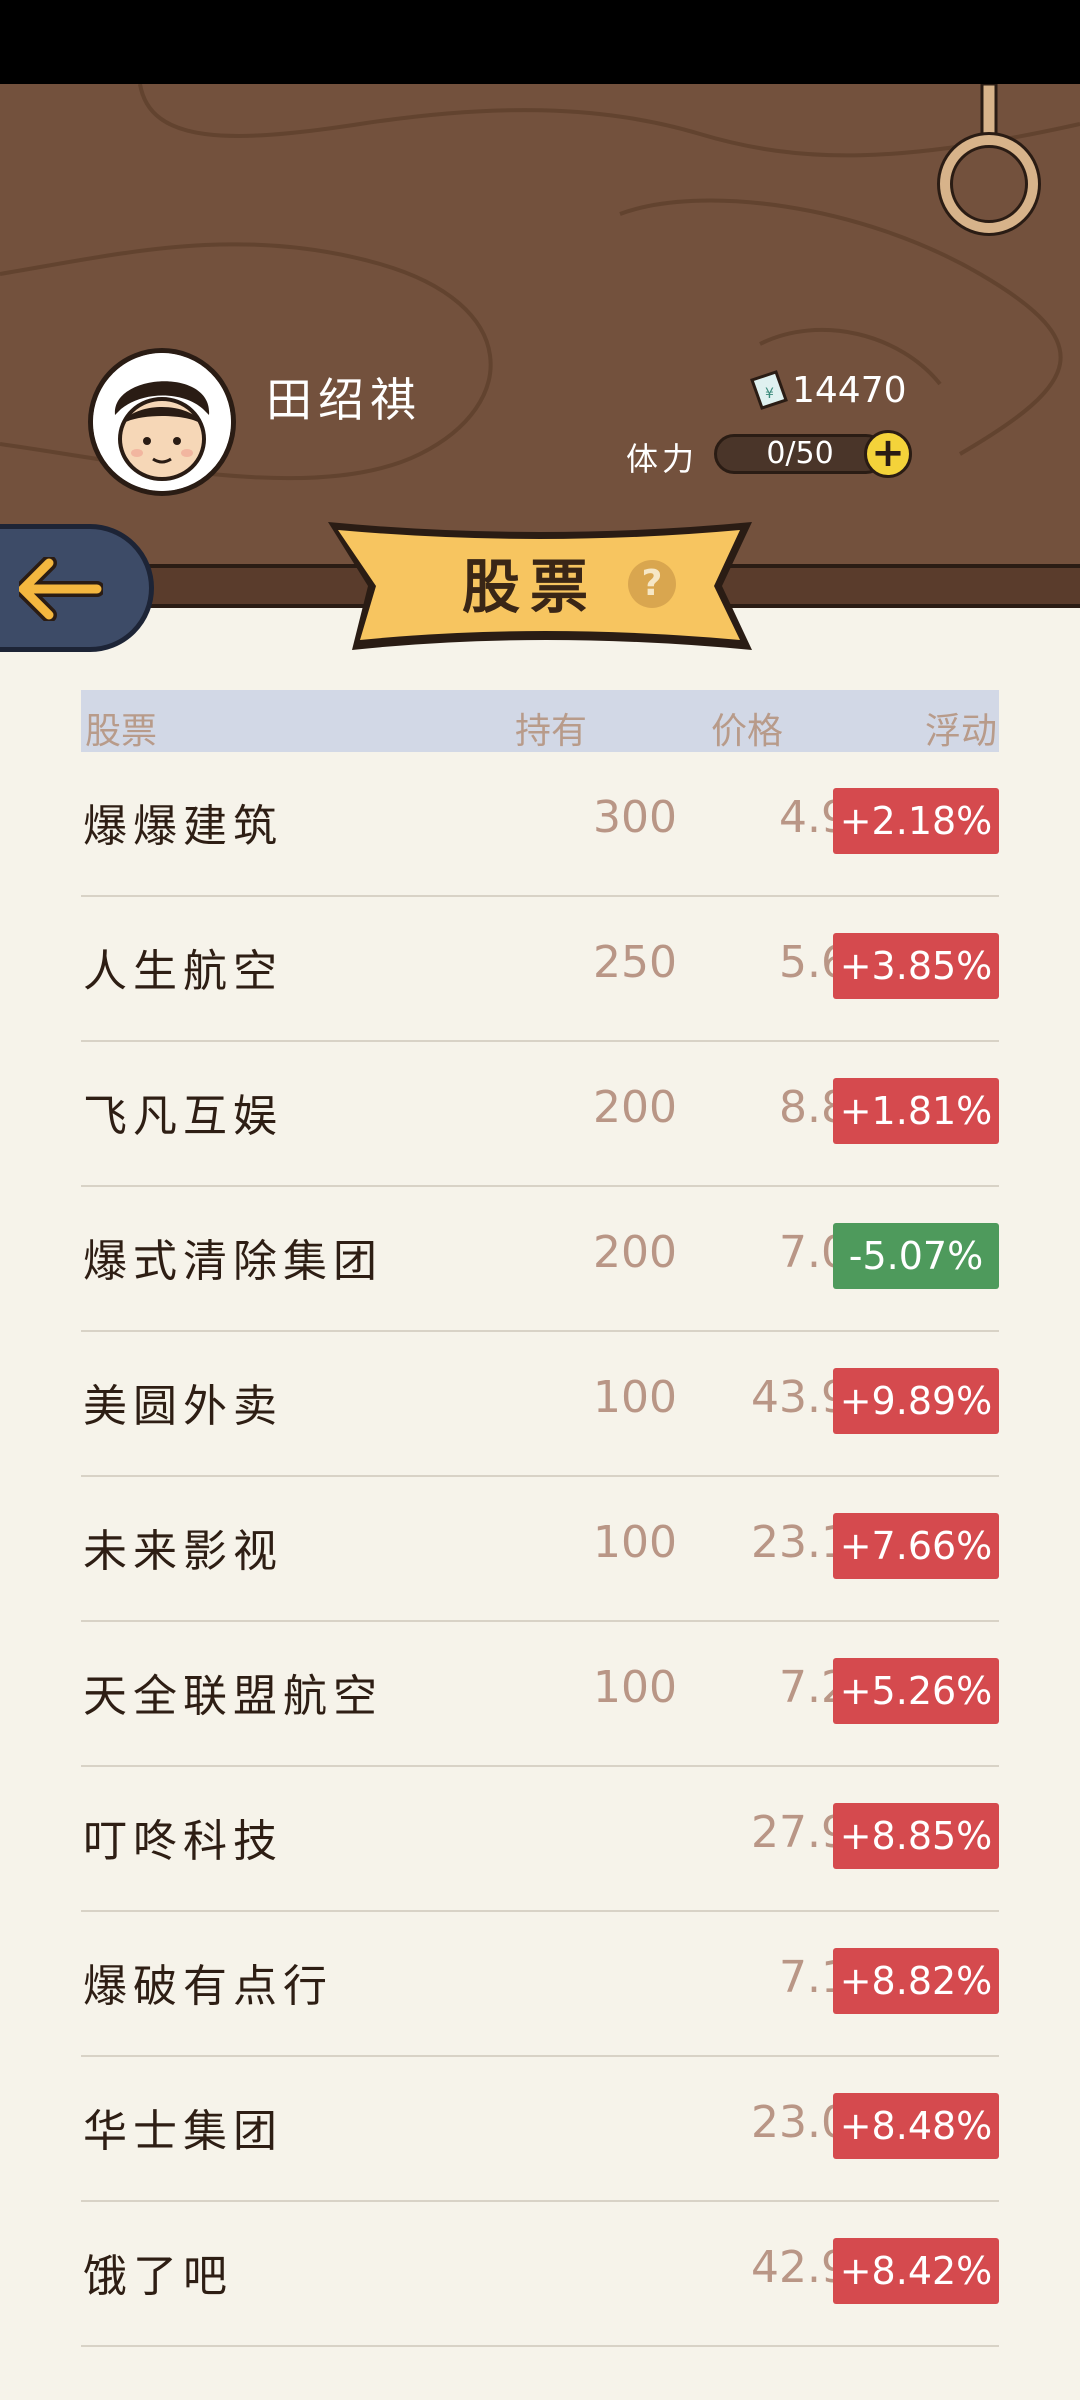  Describe the element at coordinates (530, 587) in the screenshot. I see `page-title: 股票` at that location.